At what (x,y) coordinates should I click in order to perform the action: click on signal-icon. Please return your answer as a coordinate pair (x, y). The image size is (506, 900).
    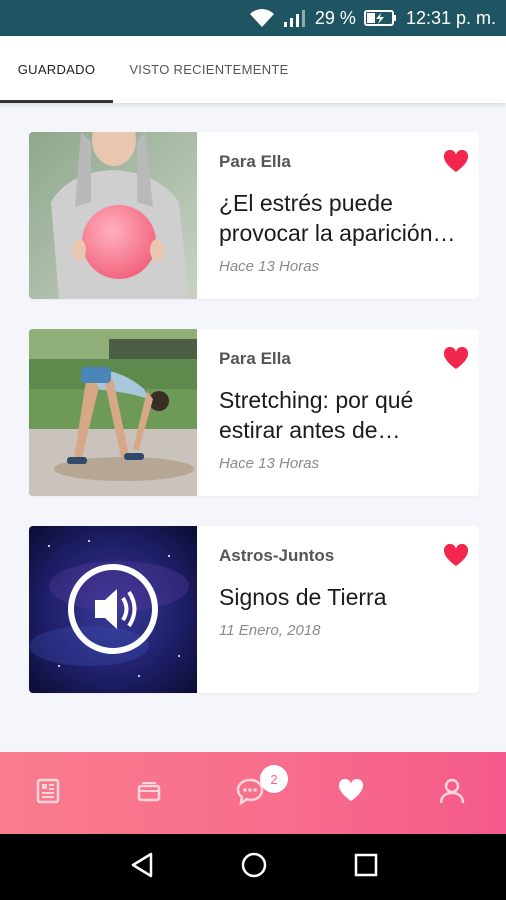
    Looking at the image, I should click on (295, 18).